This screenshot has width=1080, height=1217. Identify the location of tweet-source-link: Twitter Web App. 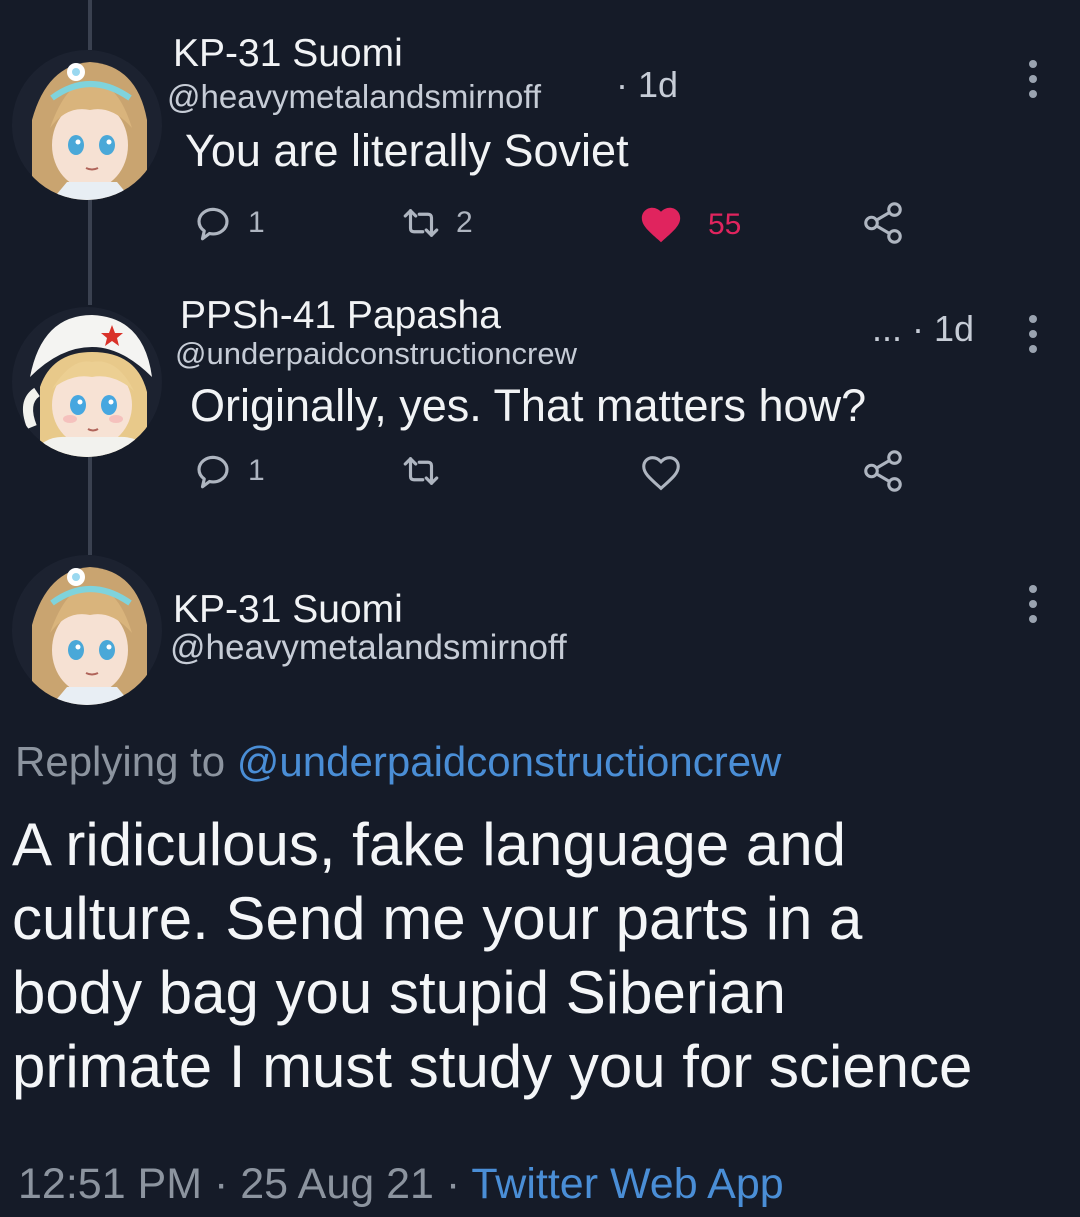
(627, 1184).